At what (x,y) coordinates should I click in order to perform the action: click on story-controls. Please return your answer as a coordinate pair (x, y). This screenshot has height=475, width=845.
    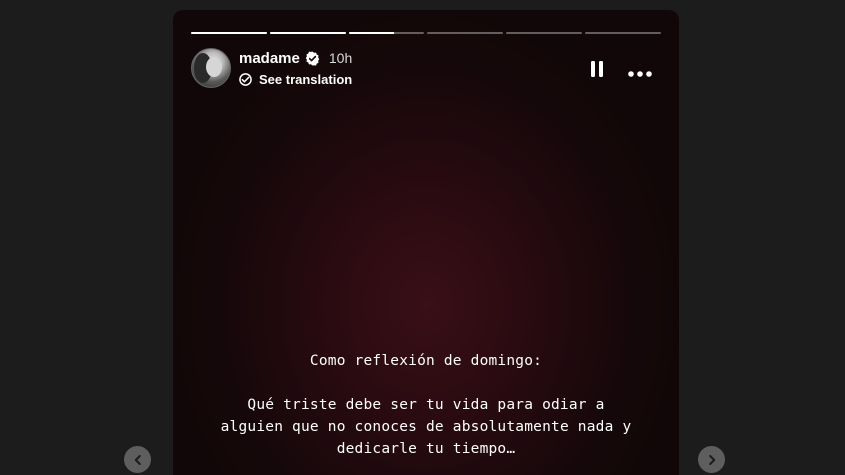
    Looking at the image, I should click on (621, 69).